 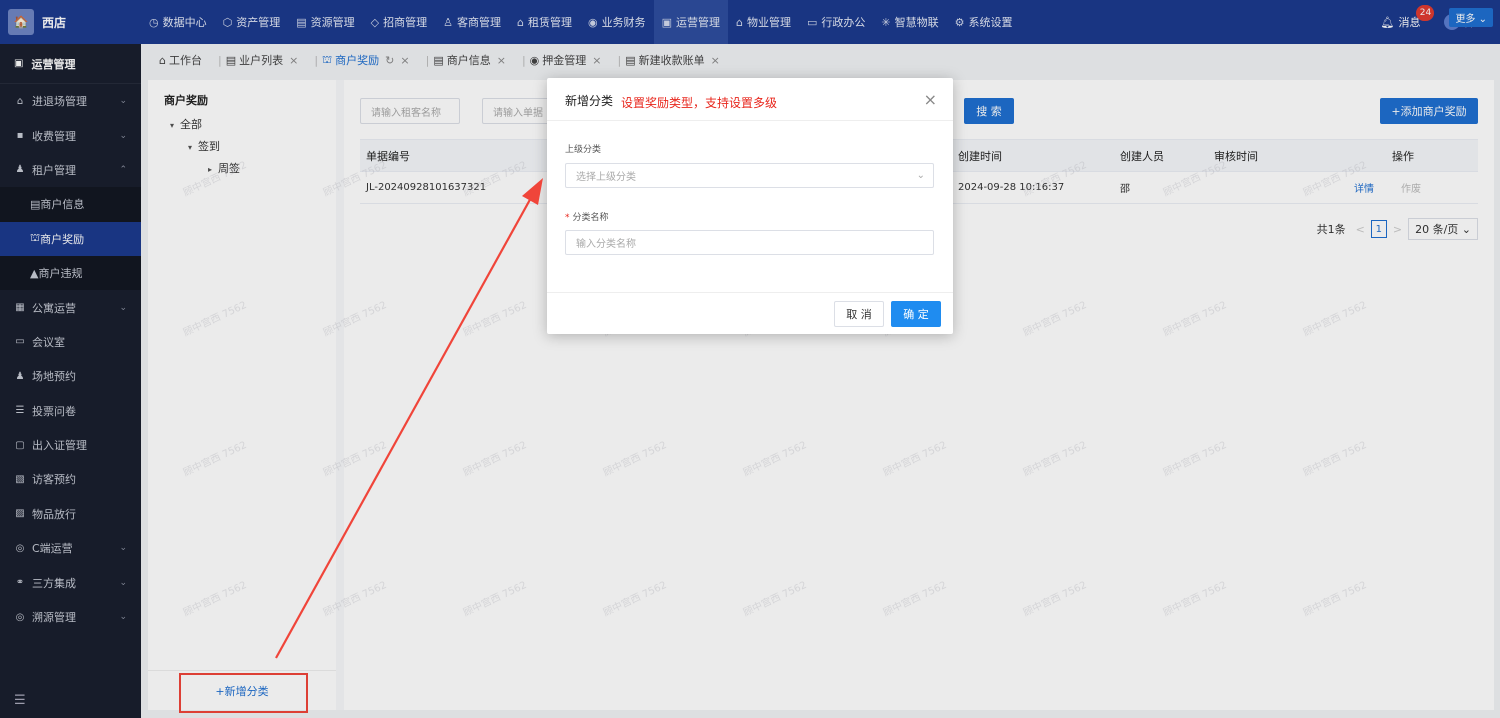 What do you see at coordinates (750, 292) in the screenshot?
I see `dialog-footer-divider` at bounding box center [750, 292].